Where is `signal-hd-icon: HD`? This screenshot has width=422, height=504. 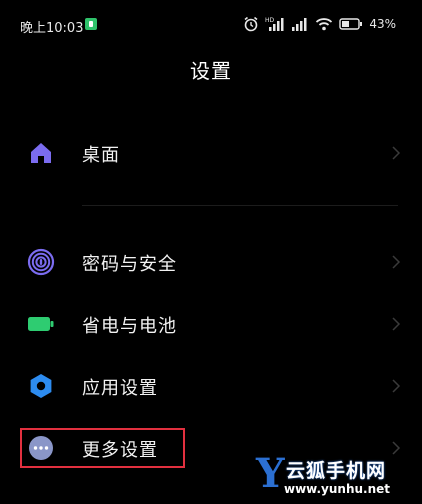
signal-hd-icon: HD is located at coordinates (274, 24).